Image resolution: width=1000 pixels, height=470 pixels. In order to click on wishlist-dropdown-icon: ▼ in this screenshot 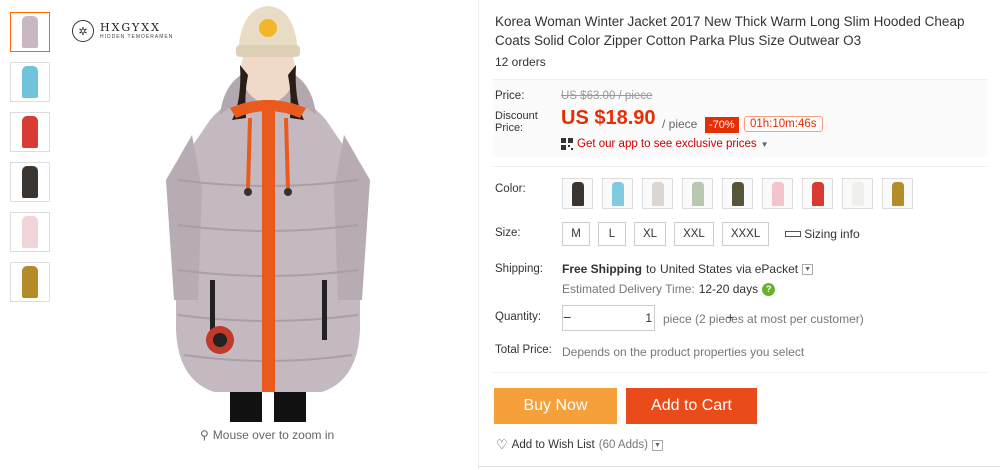, I will do `click(657, 445)`.